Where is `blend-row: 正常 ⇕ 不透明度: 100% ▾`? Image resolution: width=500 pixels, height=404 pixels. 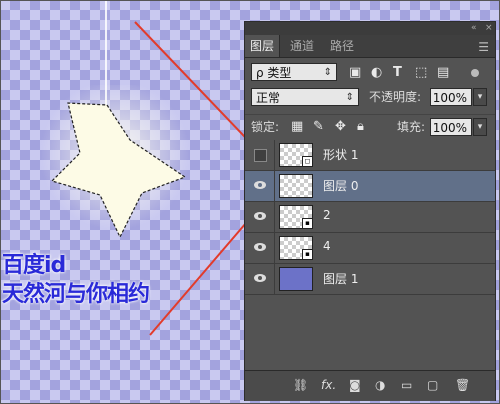 blend-row: 正常 ⇕ 不透明度: 100% ▾ is located at coordinates (370, 99).